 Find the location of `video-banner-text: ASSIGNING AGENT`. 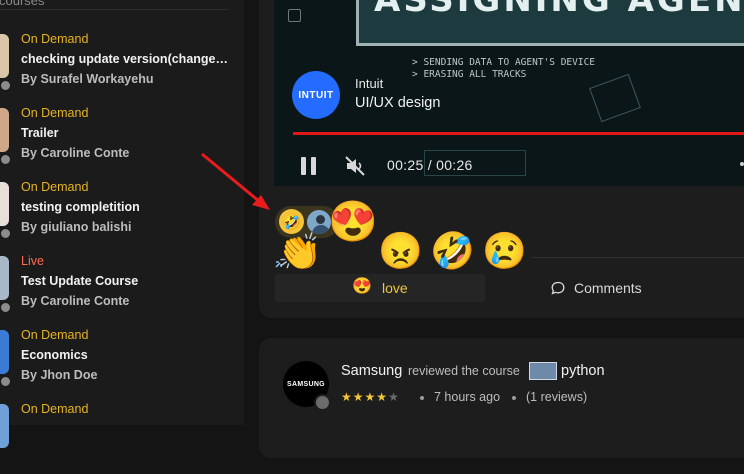

video-banner-text: ASSIGNING AGENT is located at coordinates (559, 10).